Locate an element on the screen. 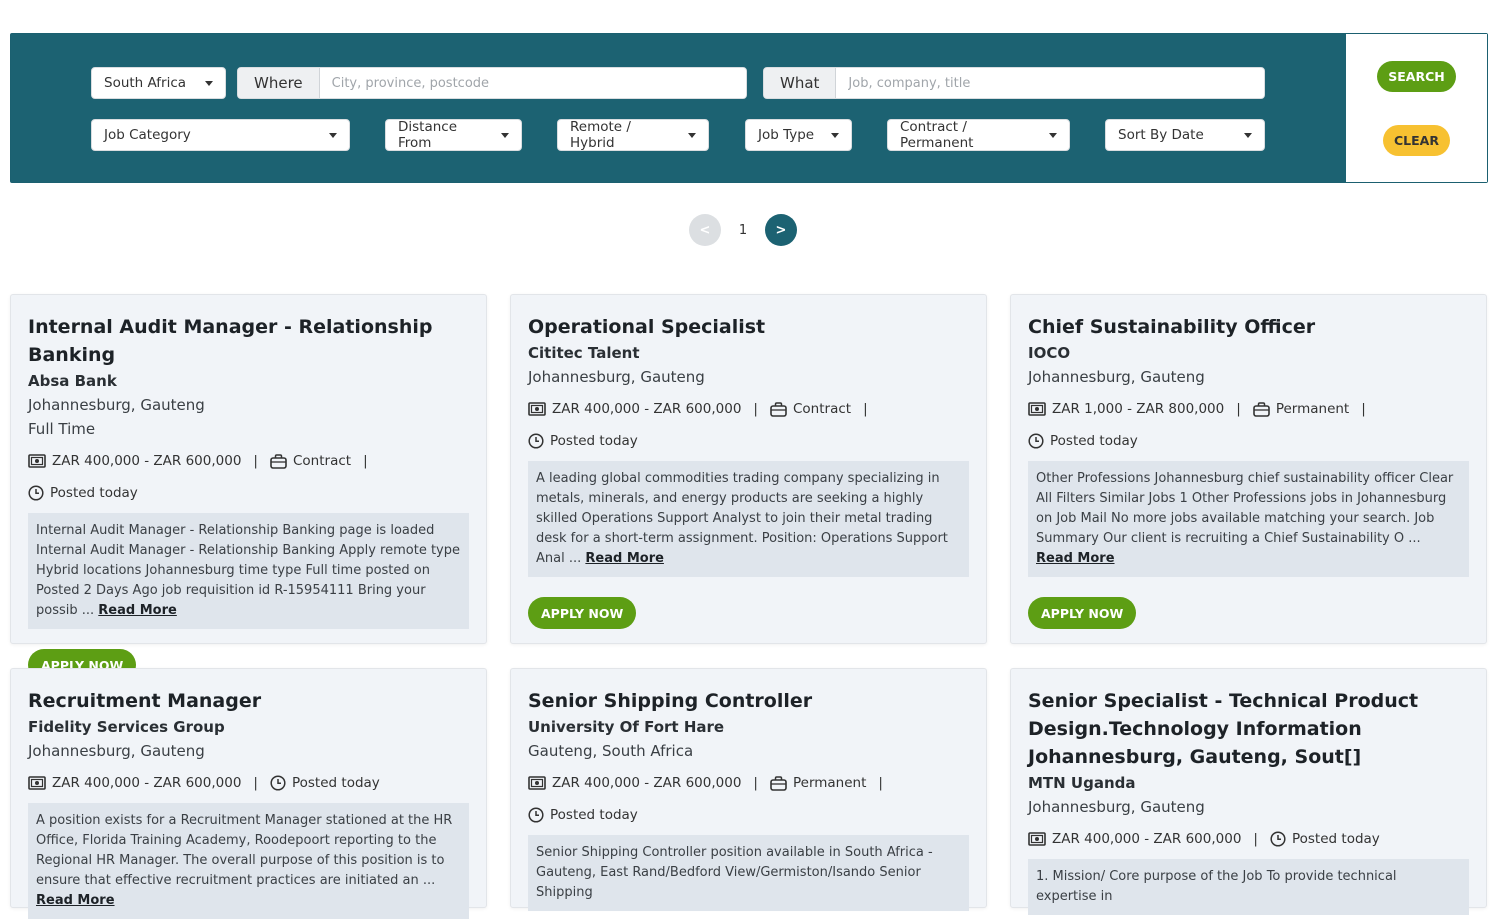  pagination-prev-button: < is located at coordinates (705, 230).